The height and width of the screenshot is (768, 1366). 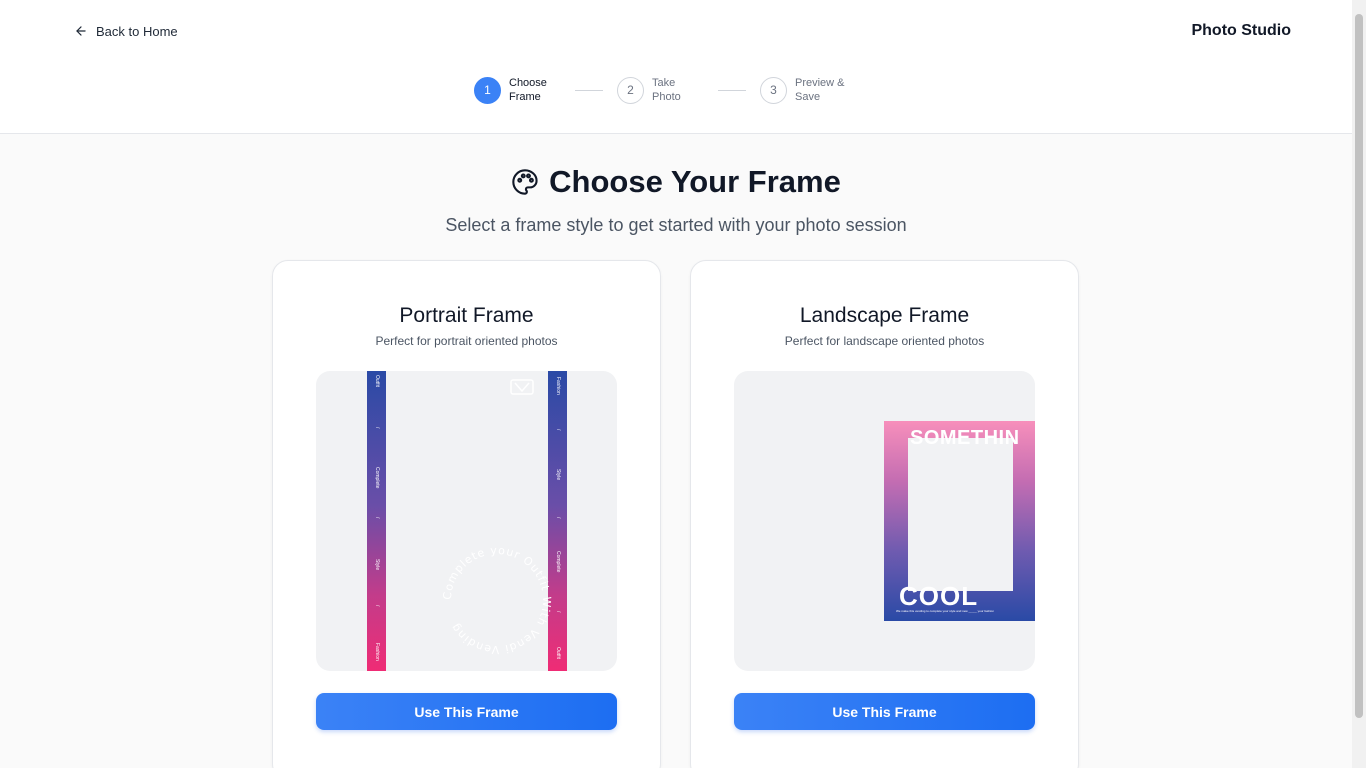 I want to click on step-label: Choose Frame, so click(x=528, y=90).